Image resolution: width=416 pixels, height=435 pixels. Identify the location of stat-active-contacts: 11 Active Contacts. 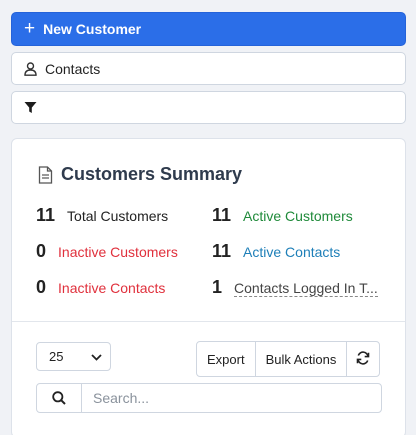
(276, 251).